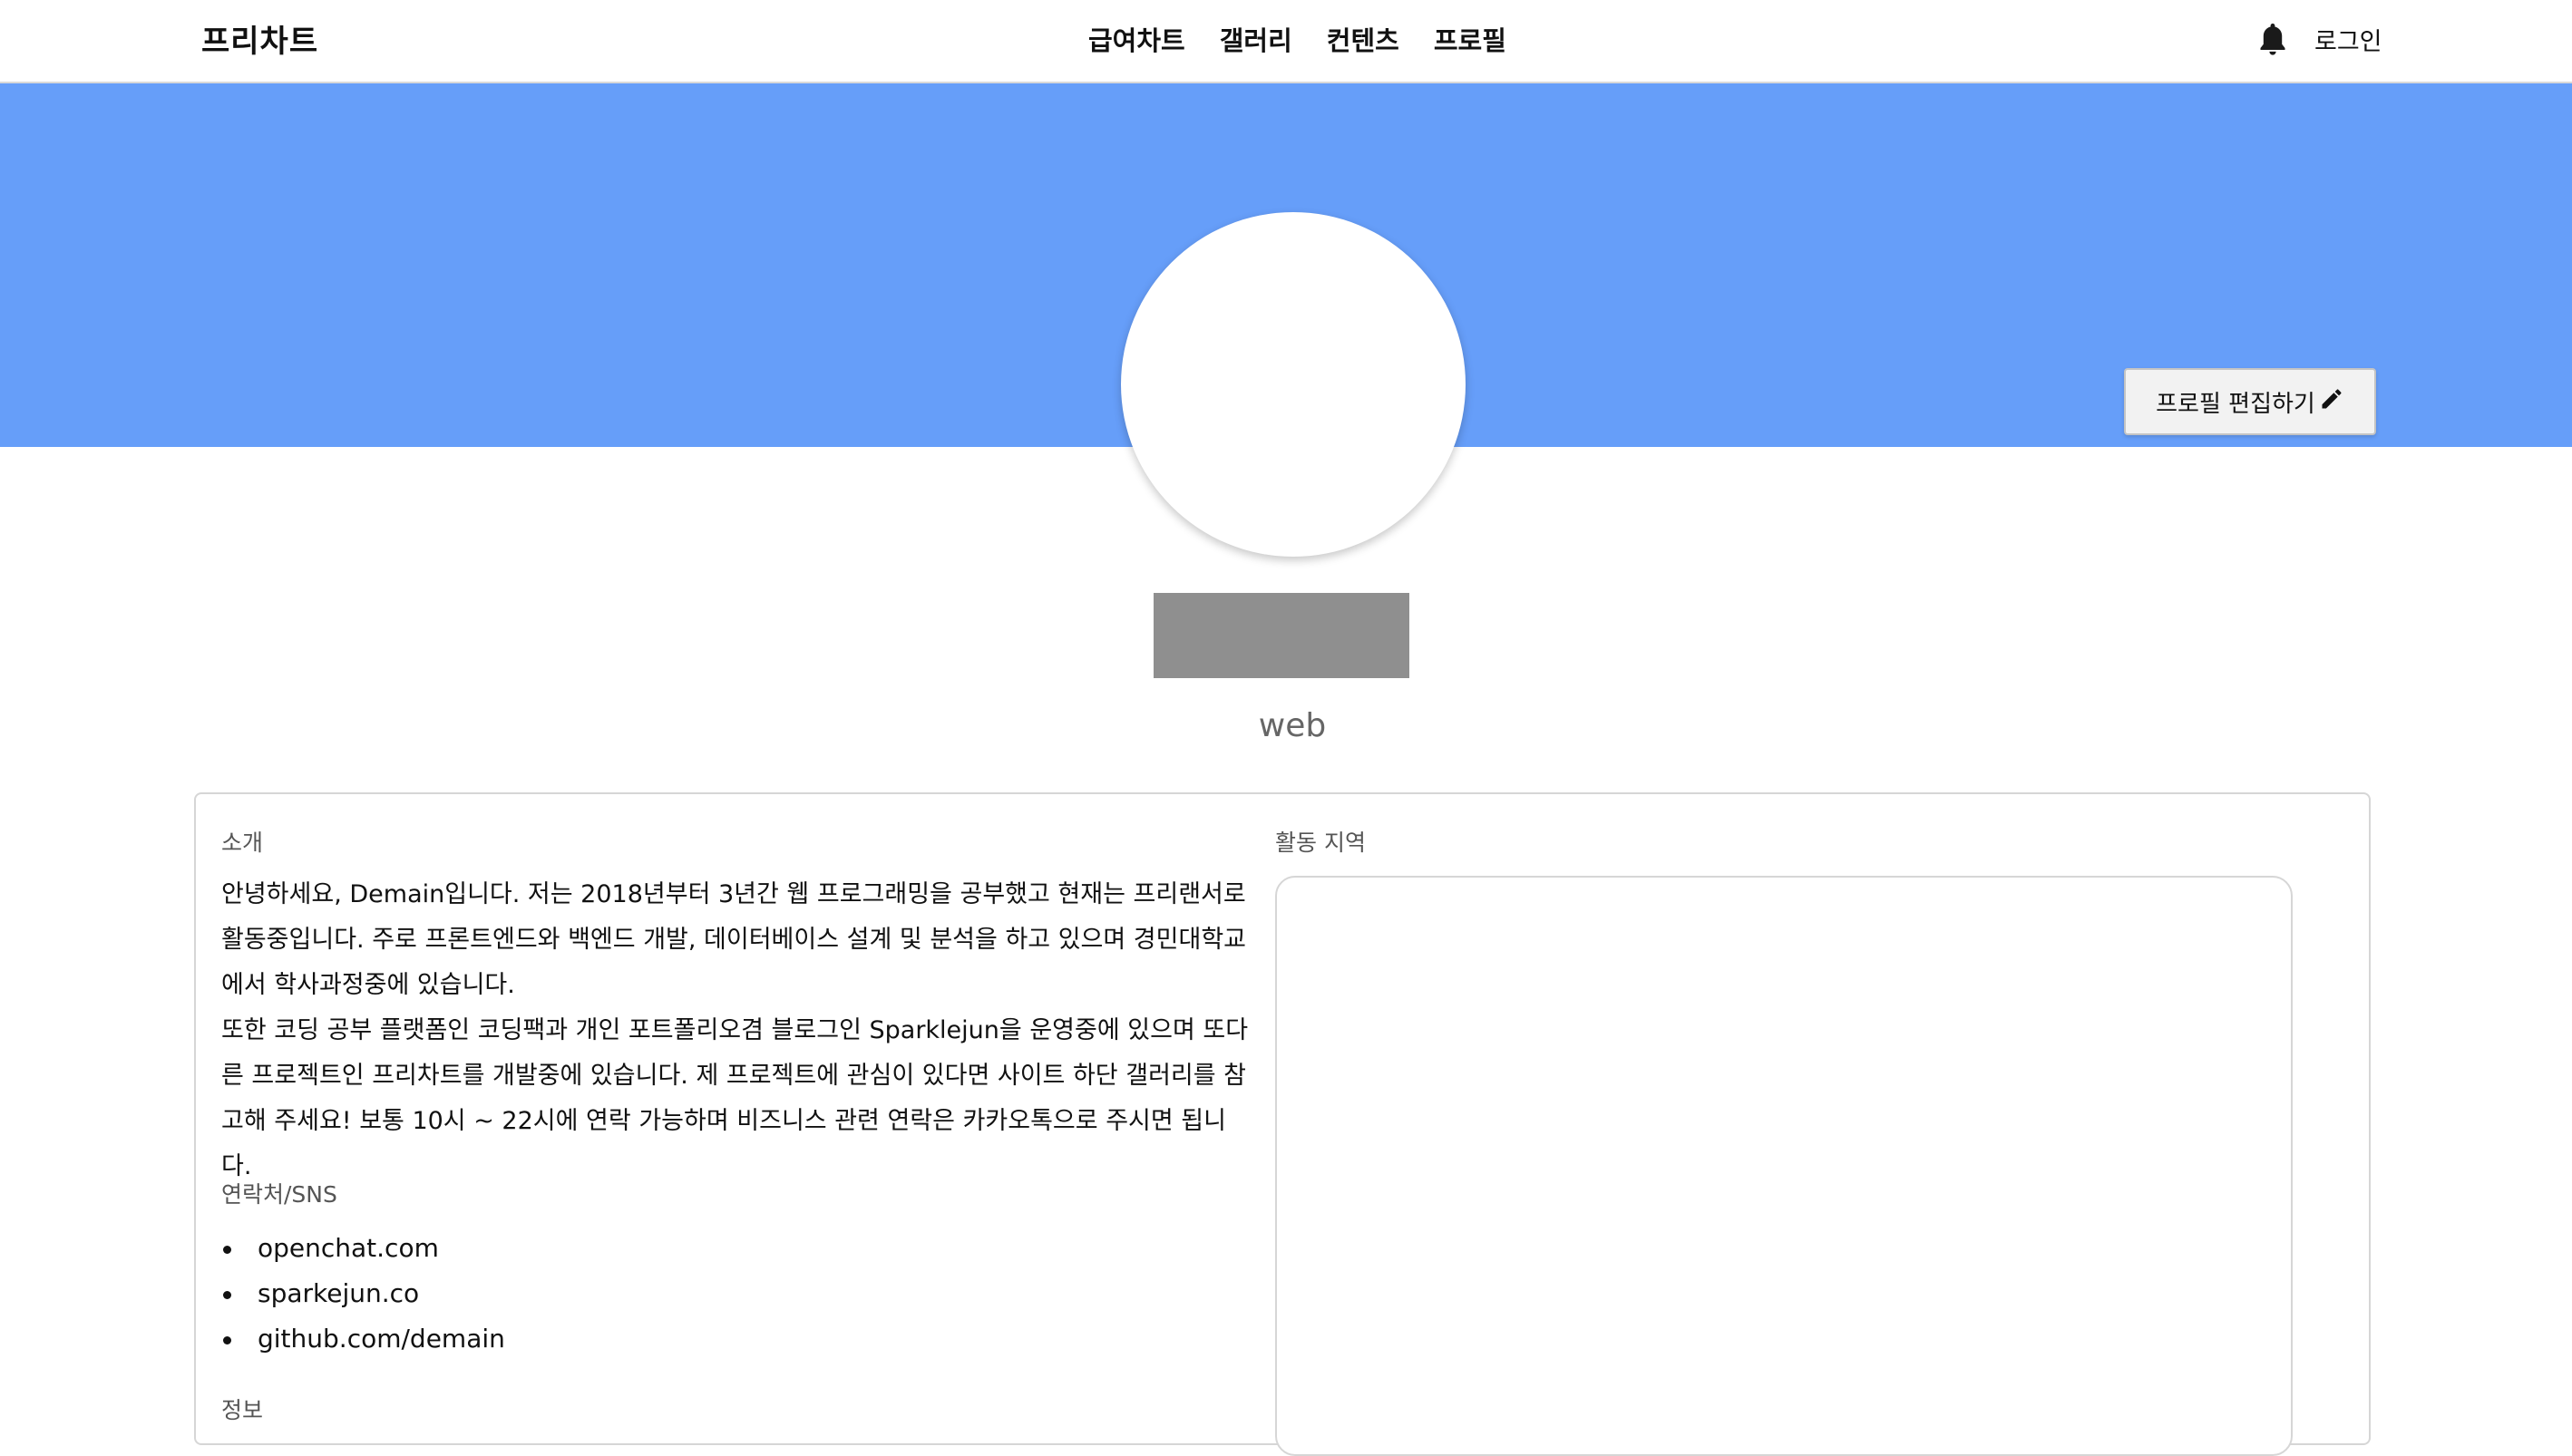  What do you see at coordinates (1470, 39) in the screenshot?
I see `nav-link-profile: 프로필` at bounding box center [1470, 39].